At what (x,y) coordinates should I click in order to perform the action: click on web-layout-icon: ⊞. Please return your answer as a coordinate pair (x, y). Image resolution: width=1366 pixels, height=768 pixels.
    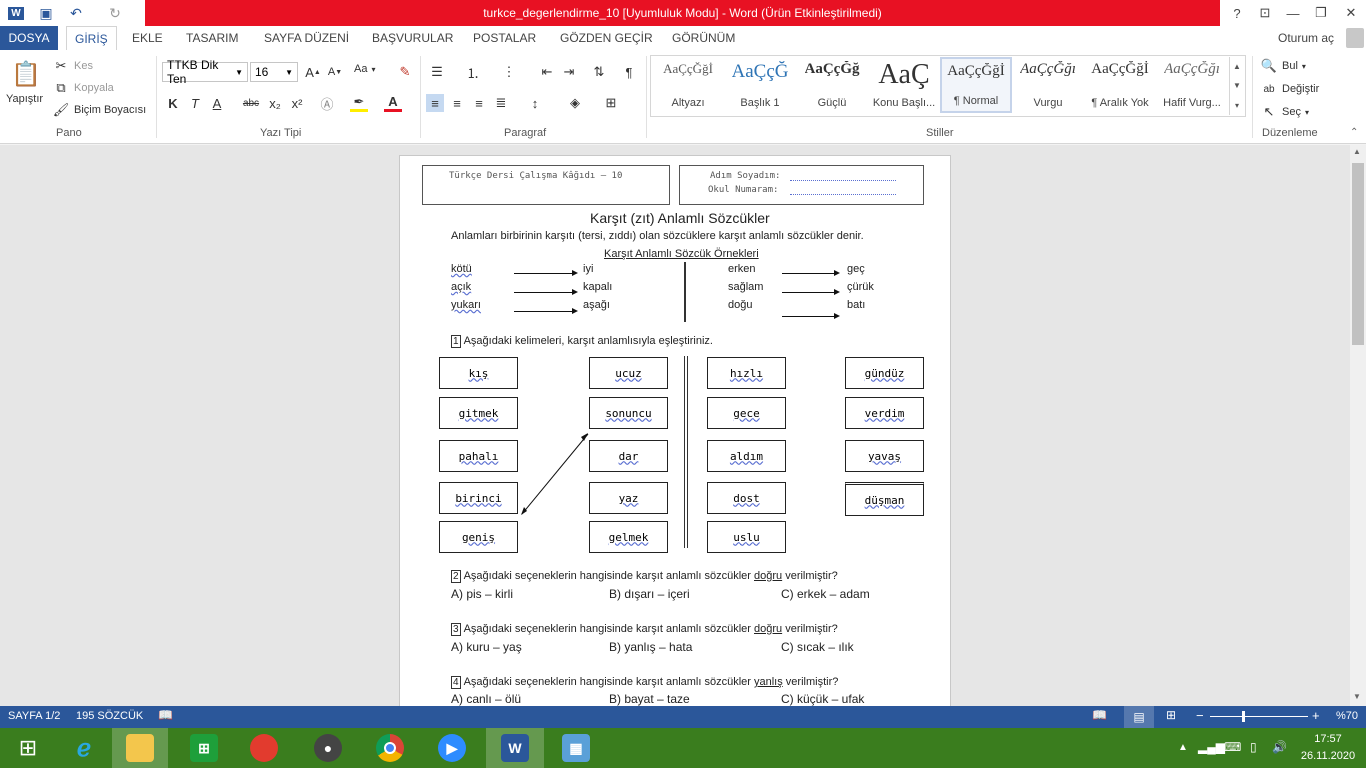
    Looking at the image, I should click on (1171, 715).